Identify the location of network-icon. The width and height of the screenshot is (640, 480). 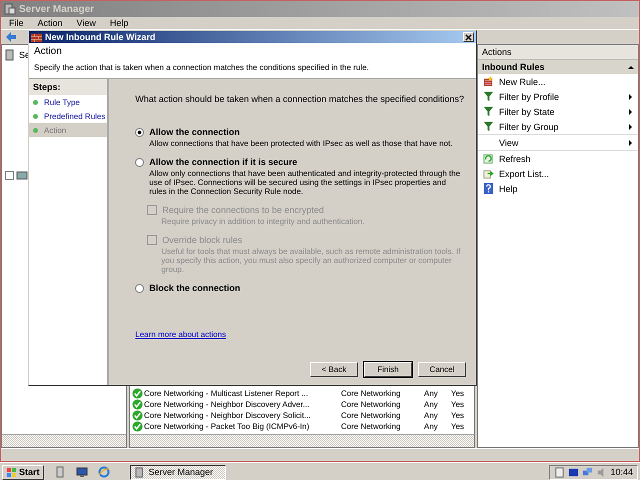
(588, 472).